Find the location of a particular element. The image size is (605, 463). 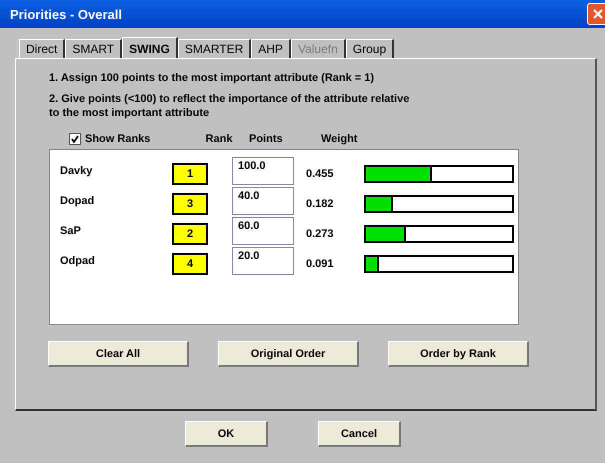

check-icon is located at coordinates (75, 139).